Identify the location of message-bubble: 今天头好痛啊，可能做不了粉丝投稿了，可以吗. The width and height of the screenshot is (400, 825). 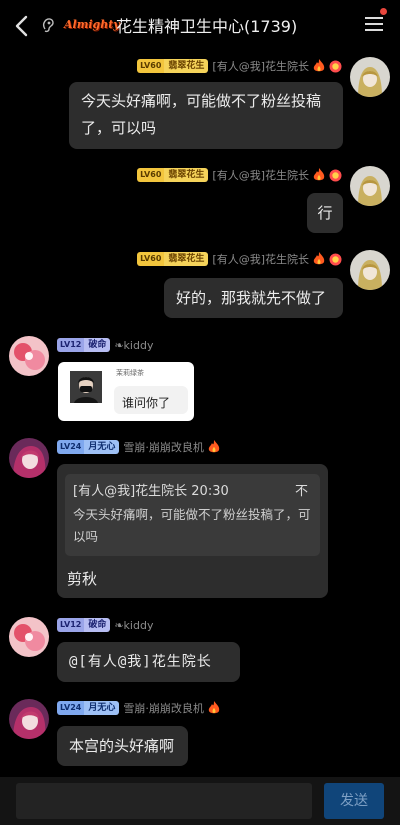
(206, 115).